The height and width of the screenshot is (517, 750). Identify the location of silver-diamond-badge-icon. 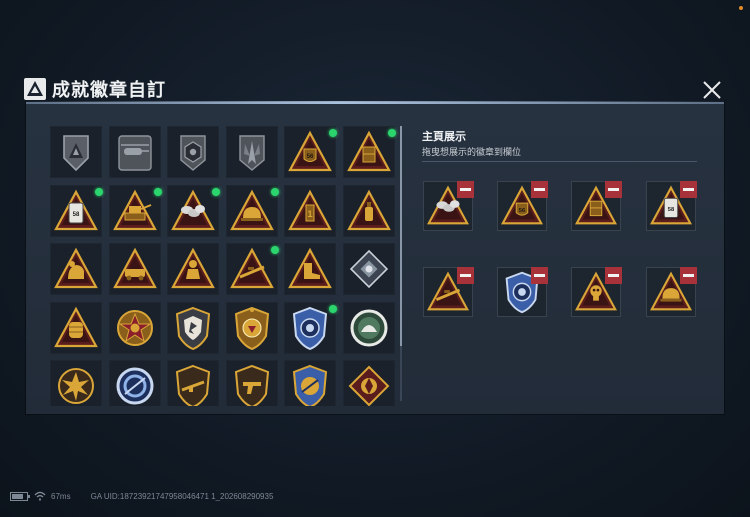
(369, 269).